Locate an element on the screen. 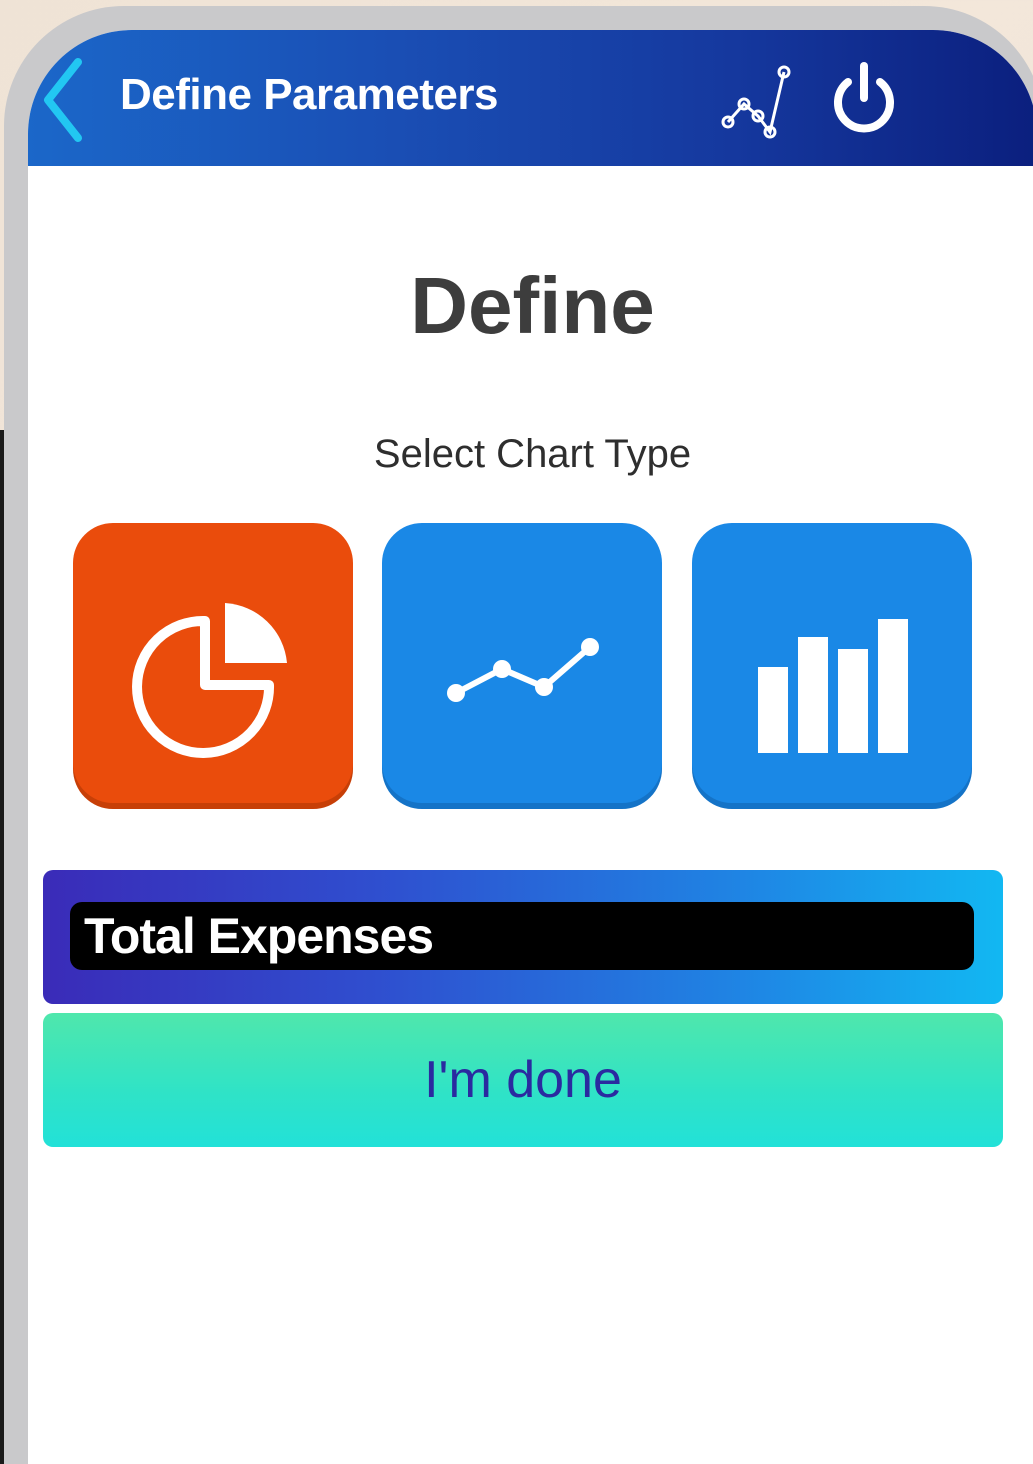 The image size is (1033, 1464). chart-type-label: Select Chart Type is located at coordinates (532, 454).